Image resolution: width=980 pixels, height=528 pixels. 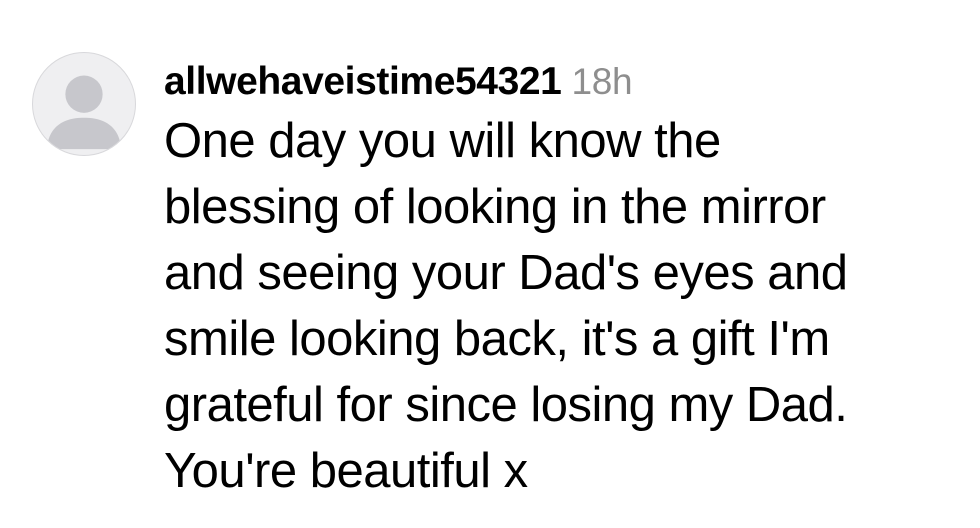 I want to click on comment-text-line: One day you will know the, so click(x=442, y=141).